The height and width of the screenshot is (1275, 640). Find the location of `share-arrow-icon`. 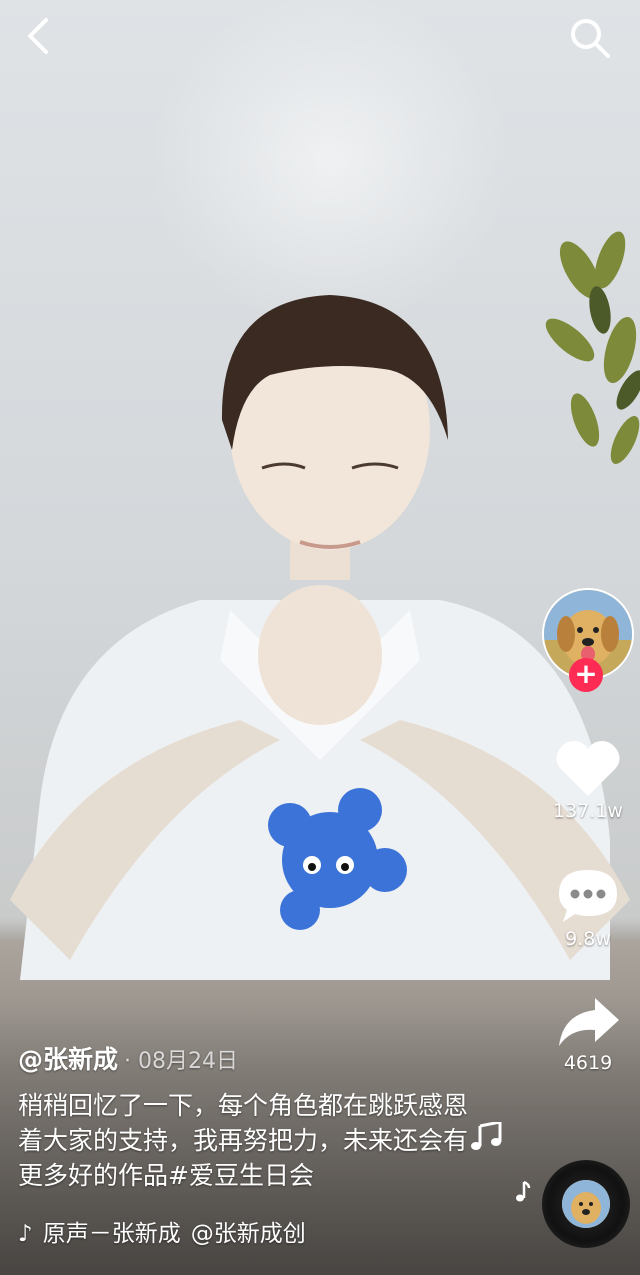

share-arrow-icon is located at coordinates (589, 1022).